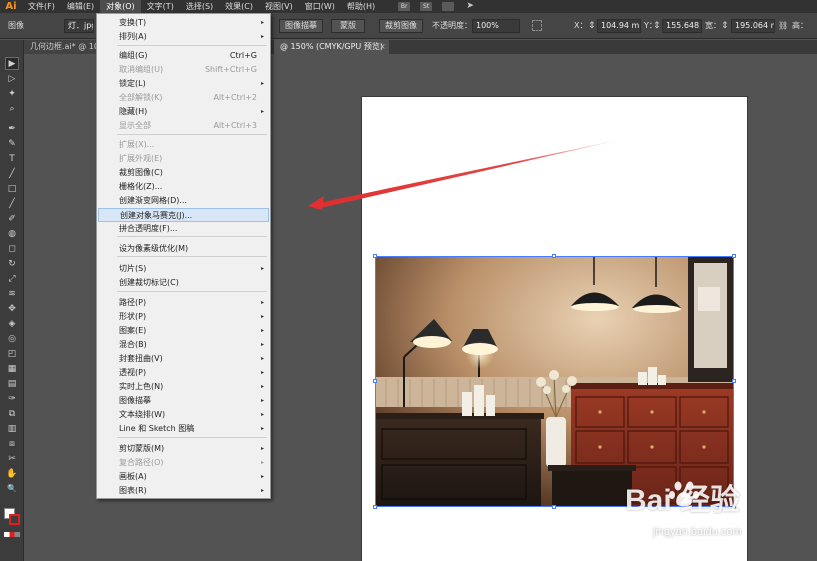  What do you see at coordinates (331, 47) in the screenshot?
I see `tab-document-2: @ 150% (CMYK/GPU 预览)` at bounding box center [331, 47].